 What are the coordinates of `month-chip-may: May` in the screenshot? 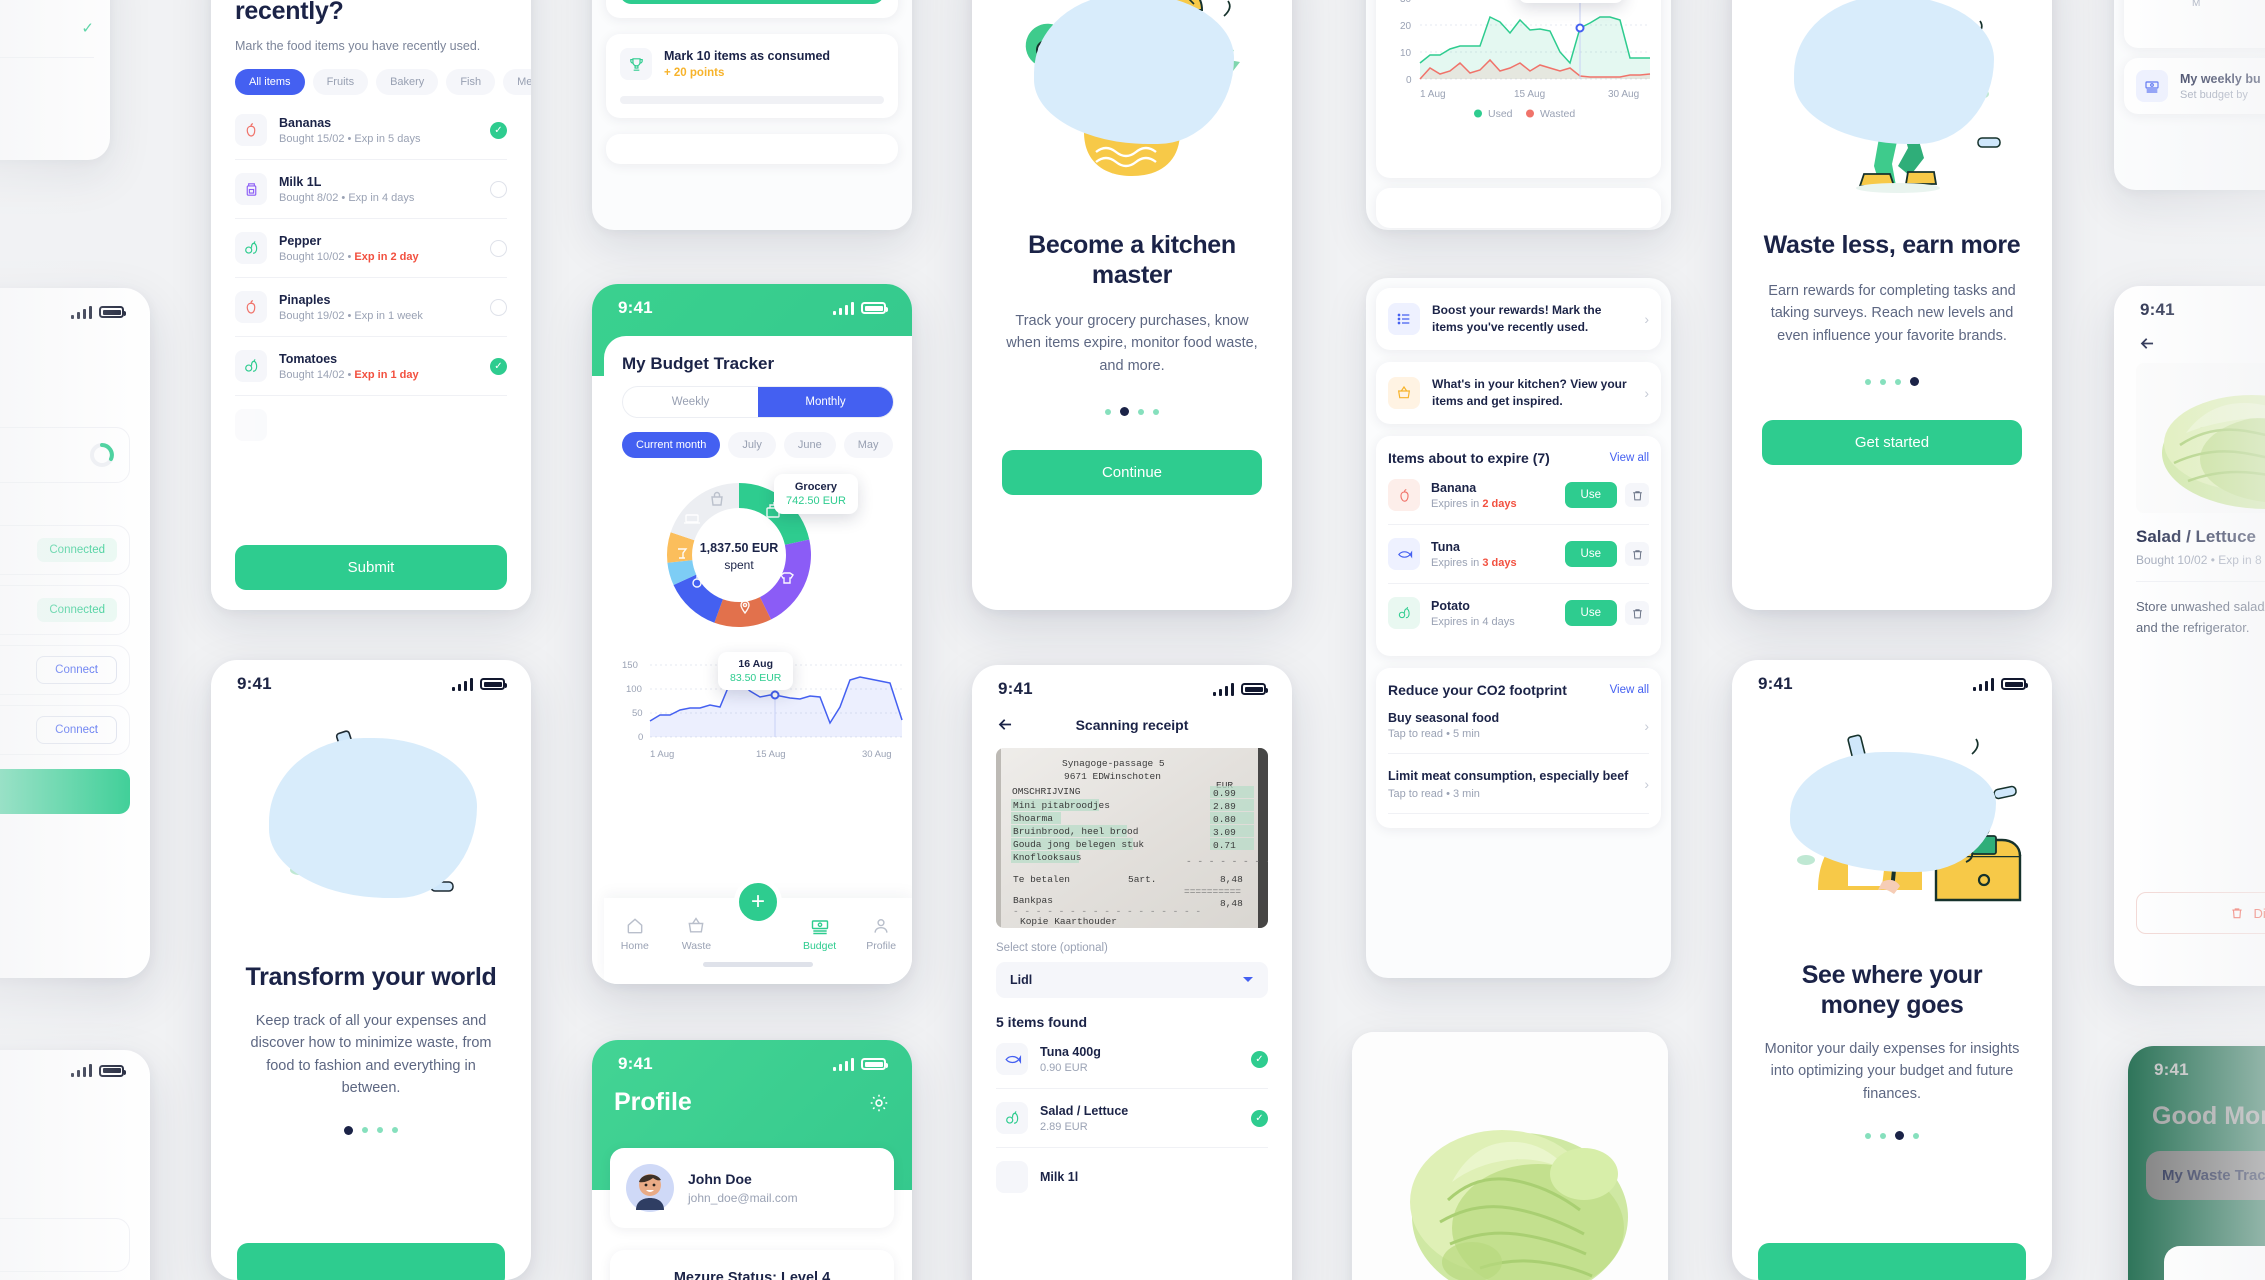 It's located at (868, 445).